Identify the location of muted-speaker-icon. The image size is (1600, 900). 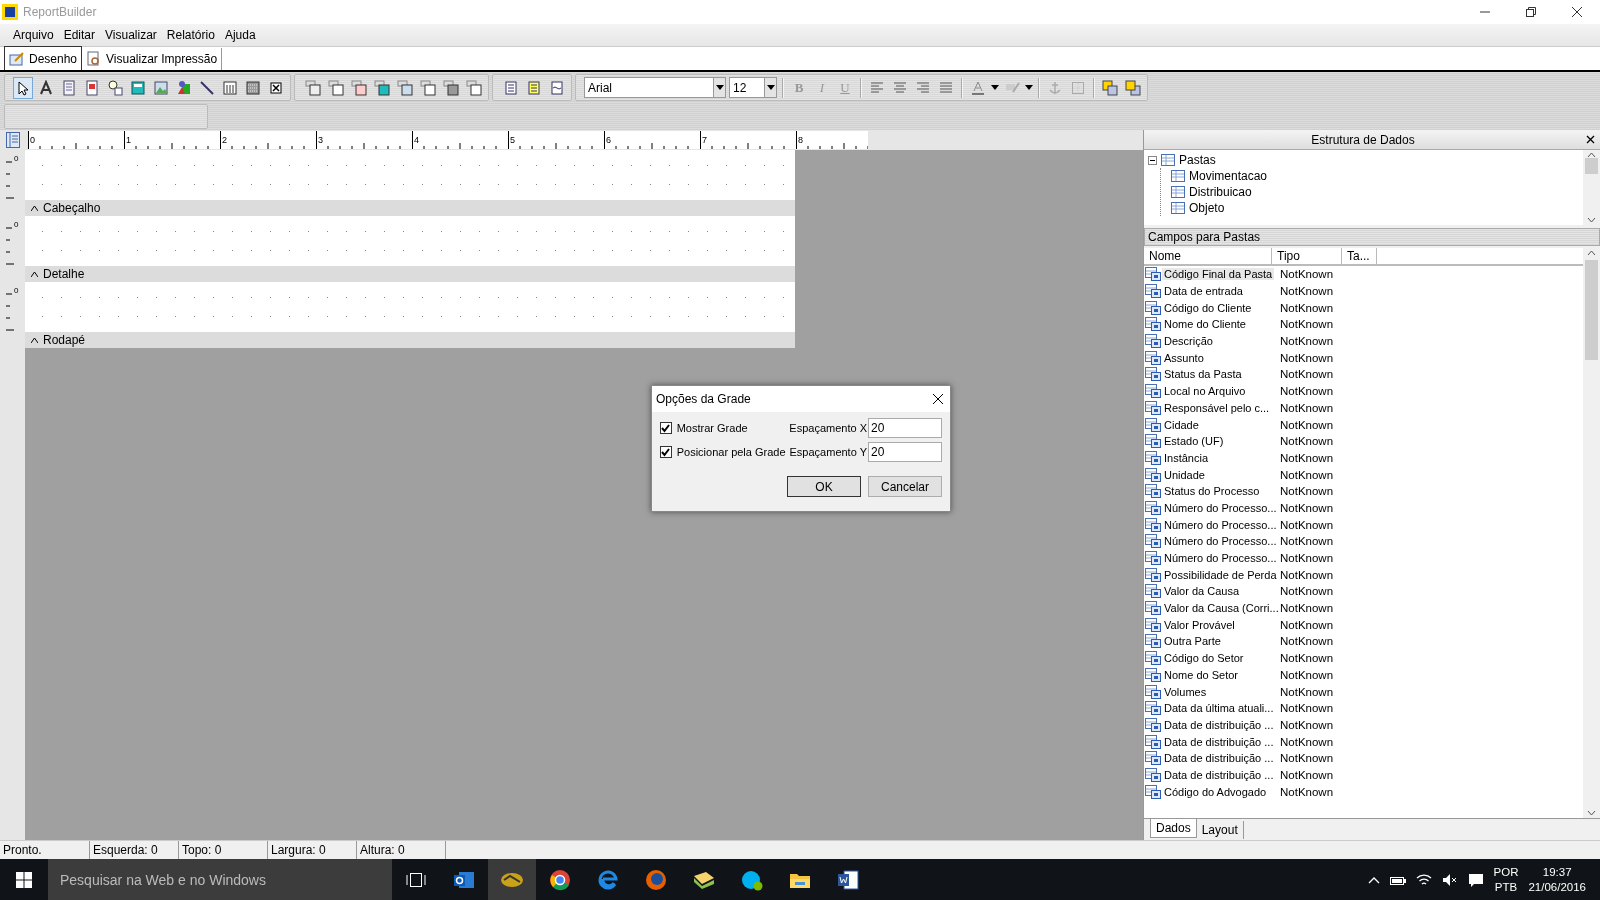
(1449, 879).